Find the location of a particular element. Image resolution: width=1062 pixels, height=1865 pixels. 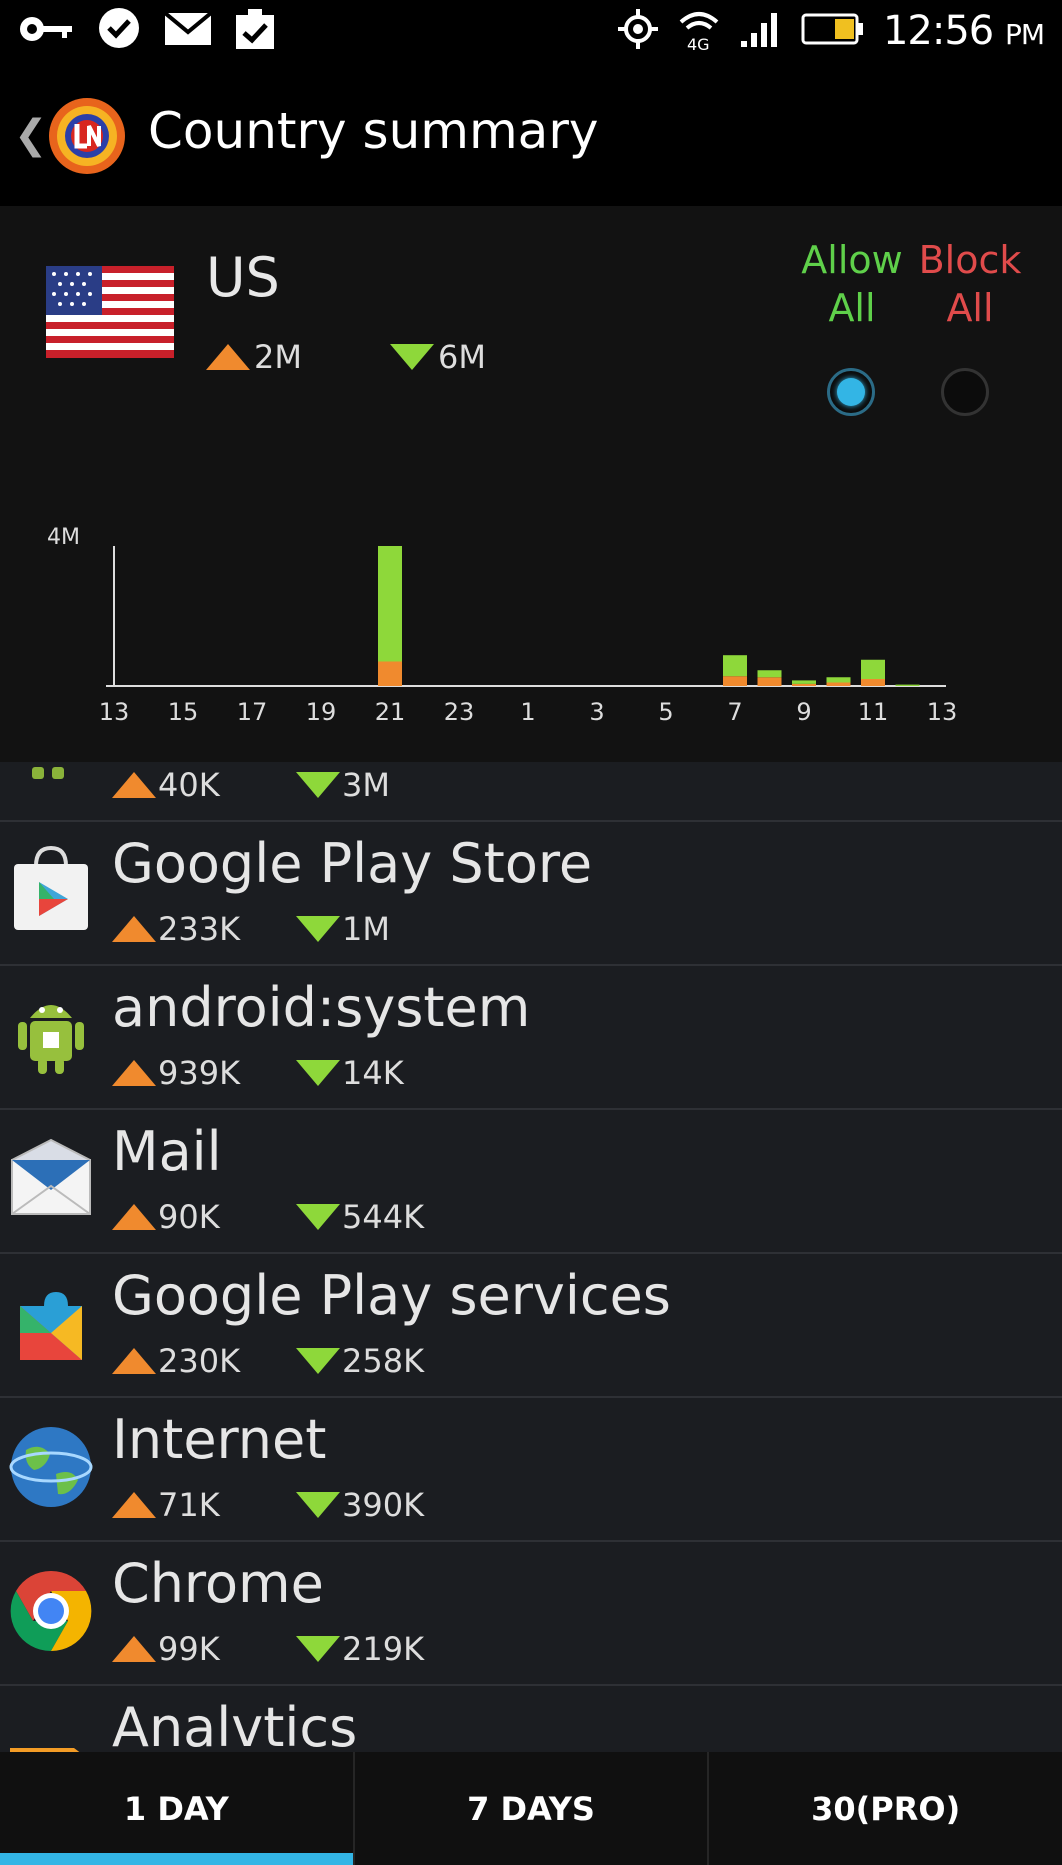

x-tick-label: 15 is located at coordinates (183, 712).